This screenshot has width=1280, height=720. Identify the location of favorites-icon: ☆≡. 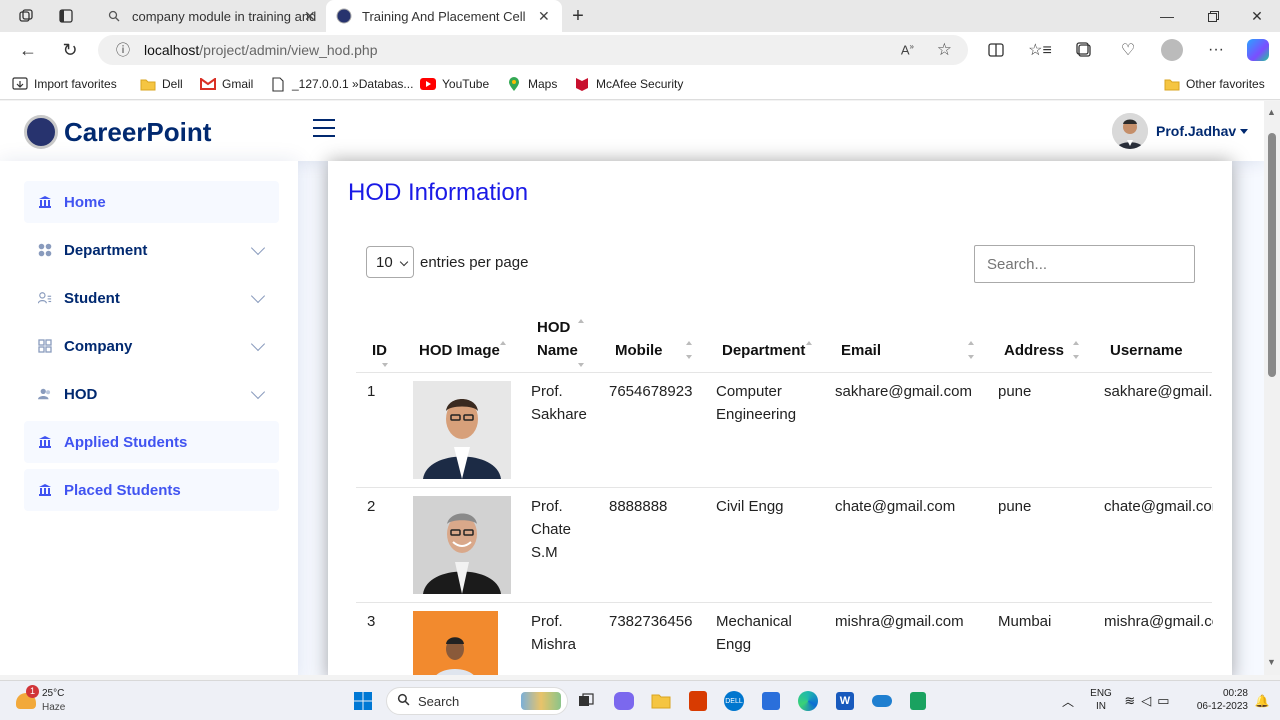
(1040, 50).